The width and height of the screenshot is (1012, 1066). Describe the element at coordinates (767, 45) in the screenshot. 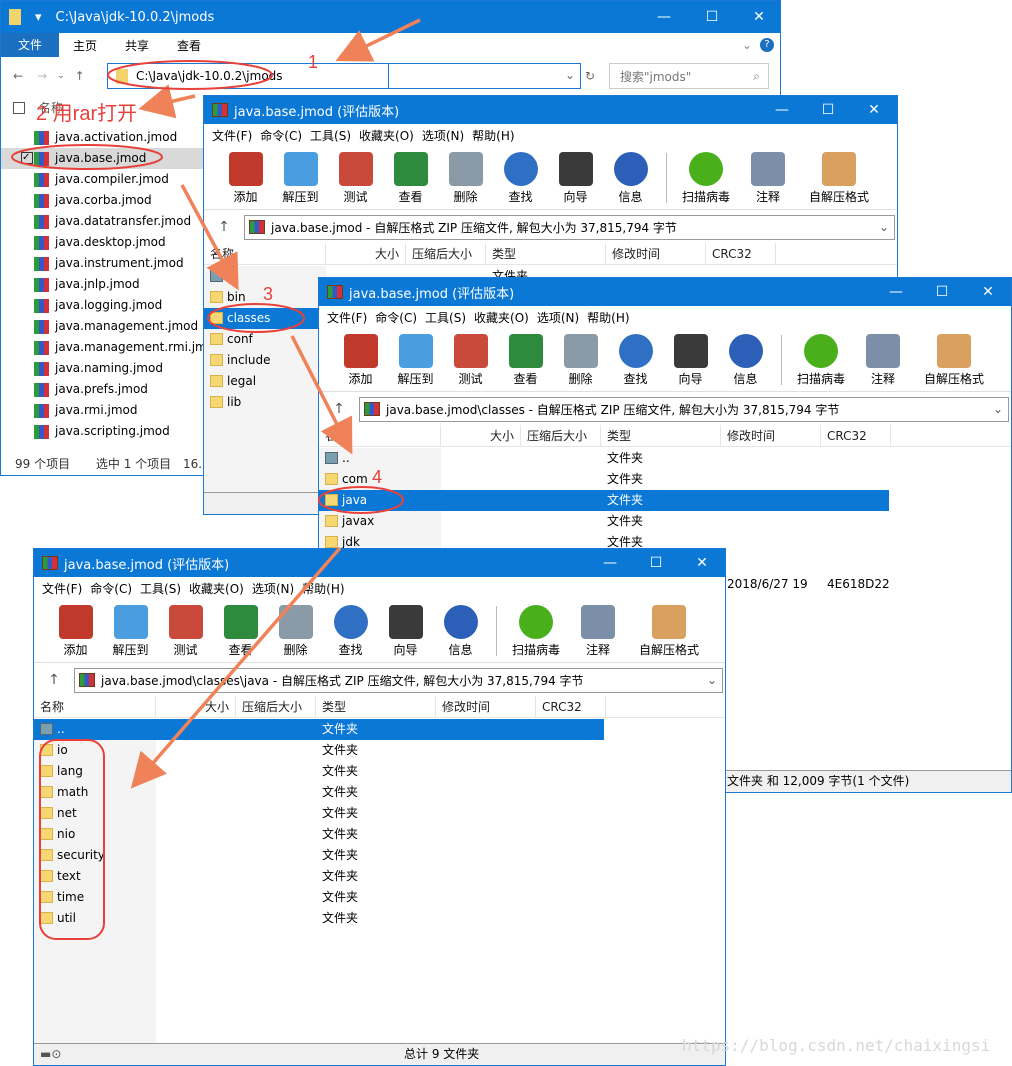

I see `help-icon: ?` at that location.